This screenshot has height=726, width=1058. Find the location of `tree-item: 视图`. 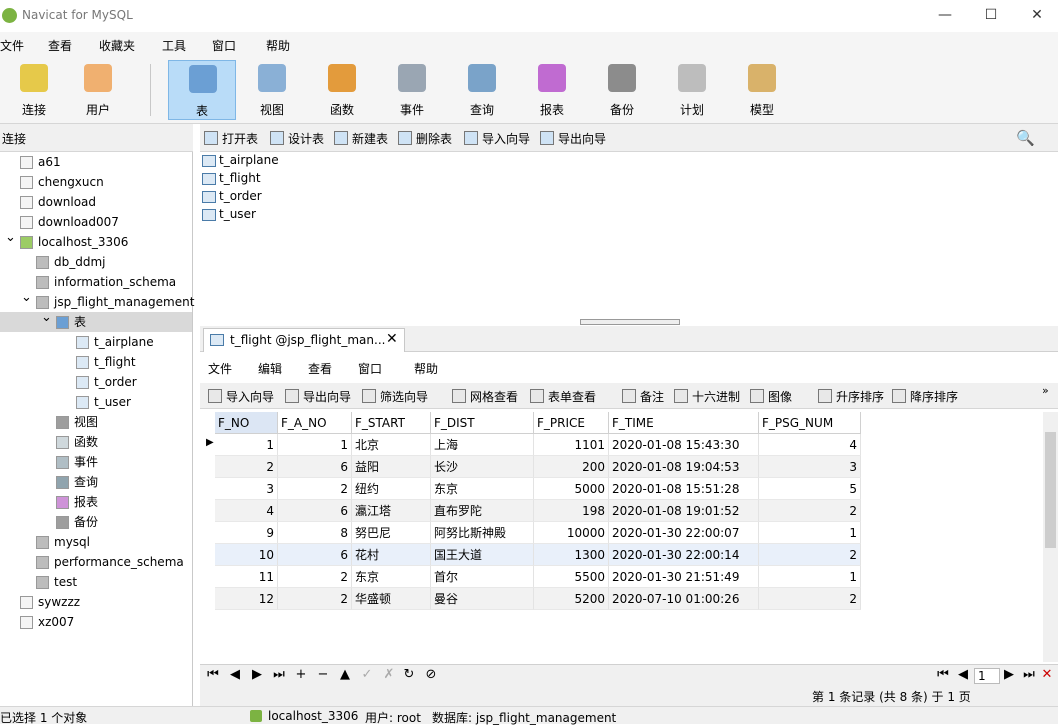

tree-item: 视图 is located at coordinates (96, 422).